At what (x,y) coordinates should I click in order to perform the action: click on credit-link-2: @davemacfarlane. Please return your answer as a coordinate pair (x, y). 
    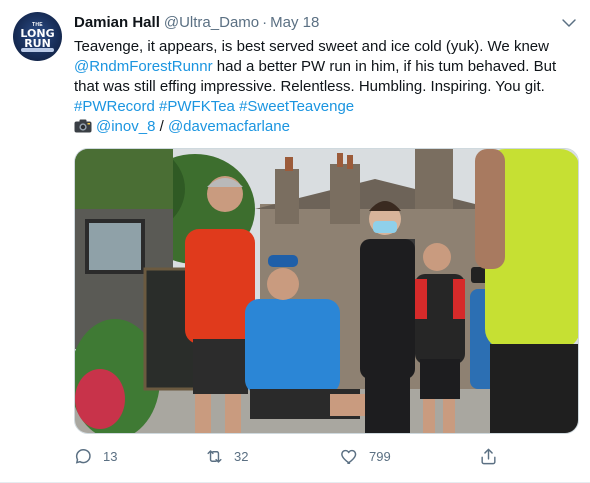
    Looking at the image, I should click on (229, 126).